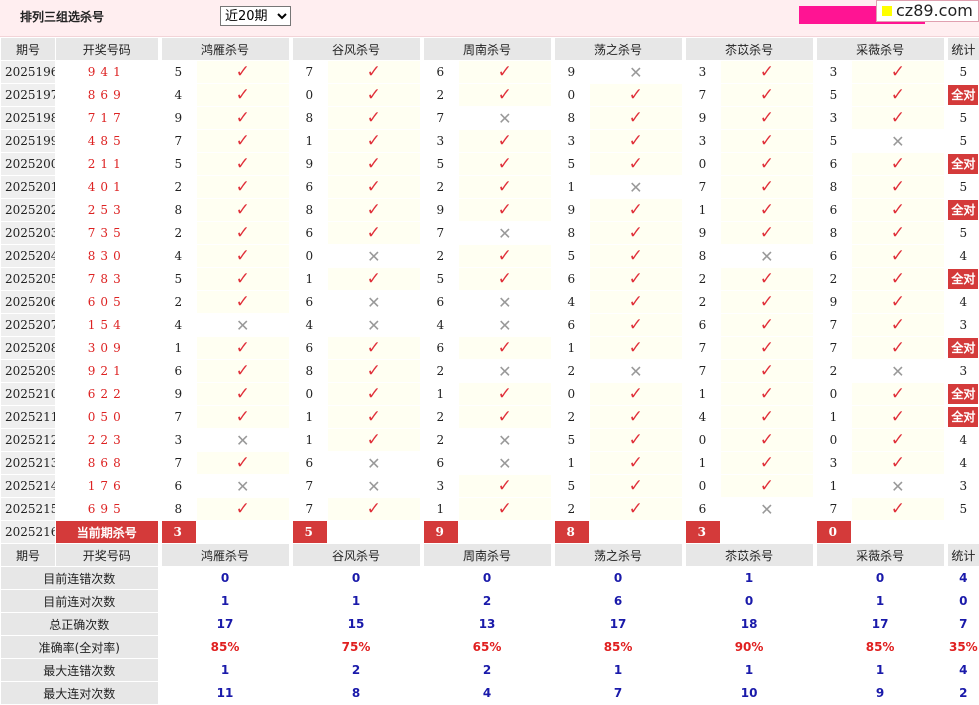  What do you see at coordinates (964, 371) in the screenshot?
I see `correct-count: 3` at bounding box center [964, 371].